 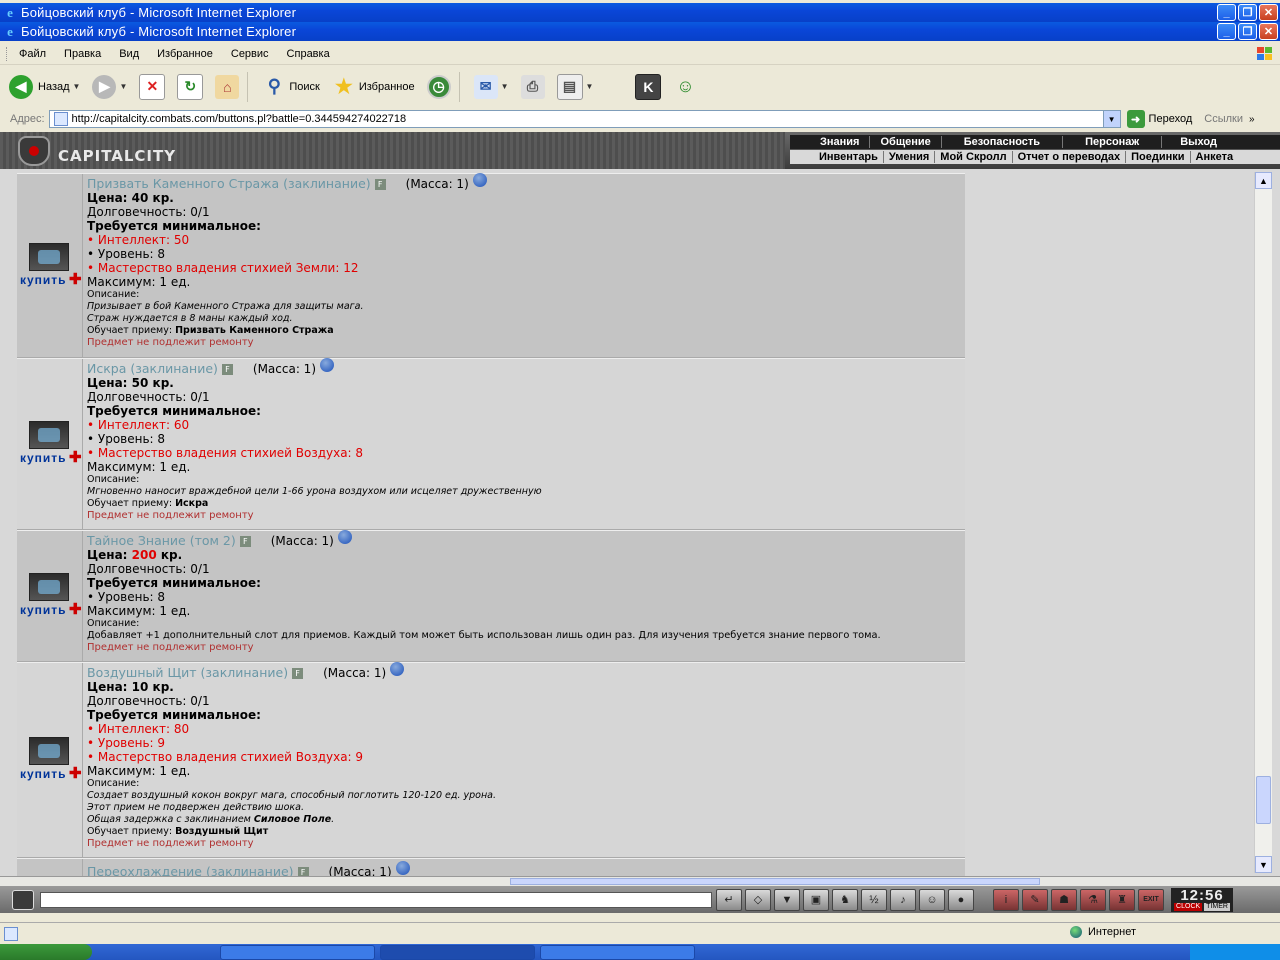 What do you see at coordinates (439, 87) in the screenshot?
I see `history-button: ◷` at bounding box center [439, 87].